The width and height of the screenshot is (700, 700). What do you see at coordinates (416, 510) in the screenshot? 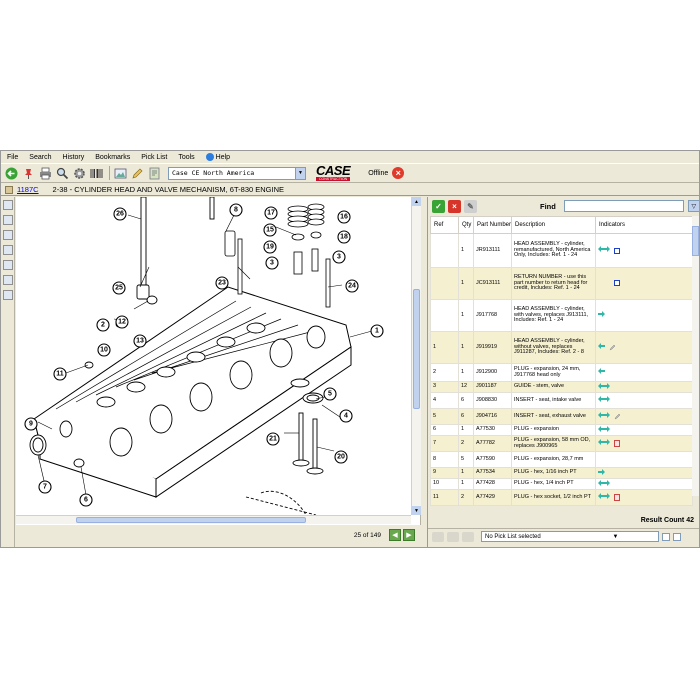
I see `scroll-down-icon: ▼` at bounding box center [416, 510].